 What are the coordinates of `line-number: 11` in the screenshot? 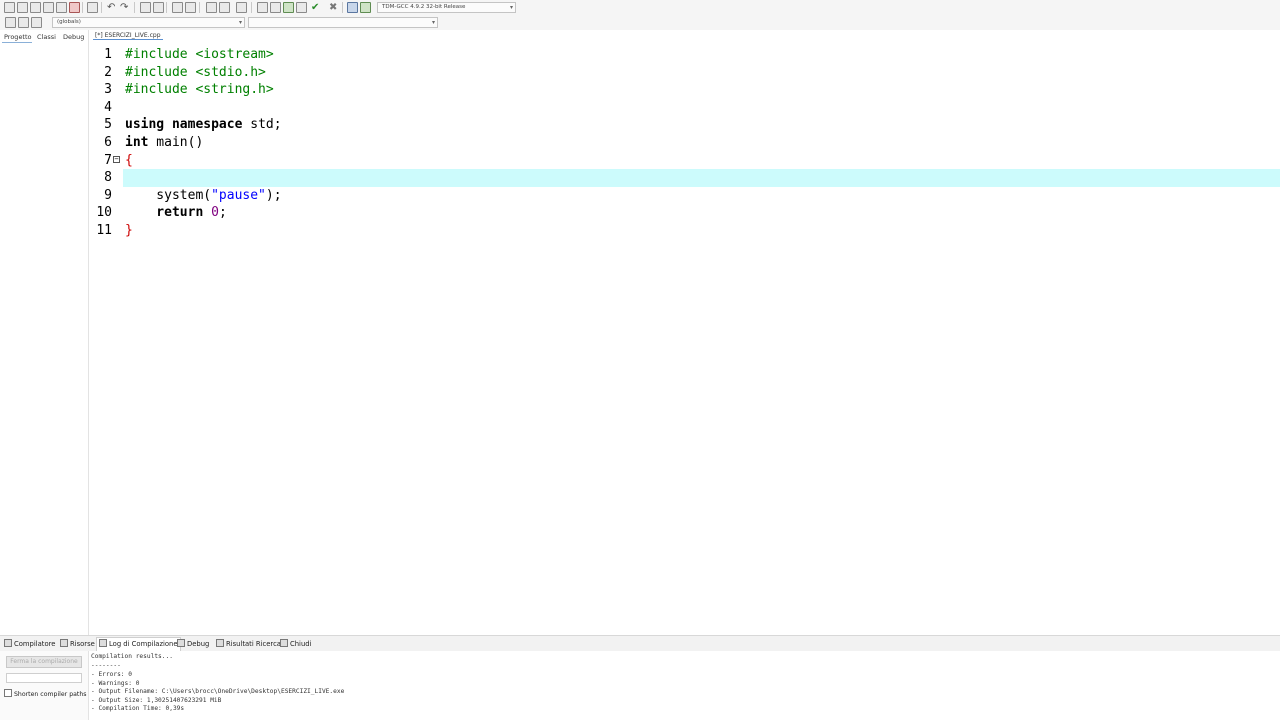 It's located at (104, 230).